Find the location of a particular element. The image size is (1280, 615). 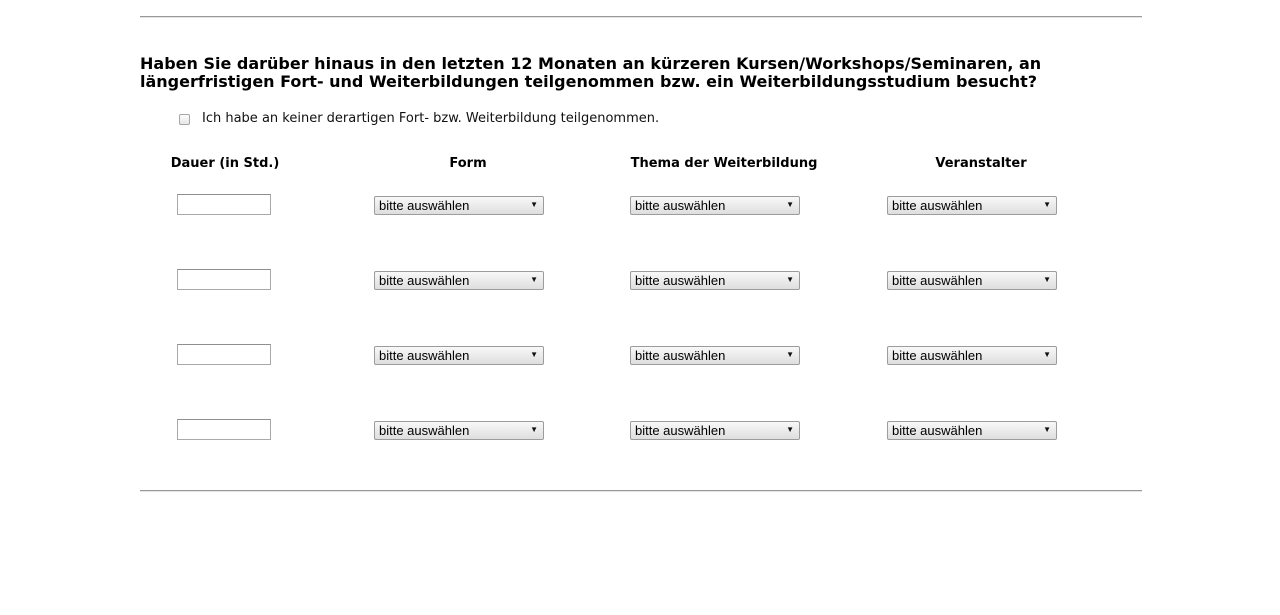

thema-select-row-4: bitte auswählen ▼ is located at coordinates (715, 430).